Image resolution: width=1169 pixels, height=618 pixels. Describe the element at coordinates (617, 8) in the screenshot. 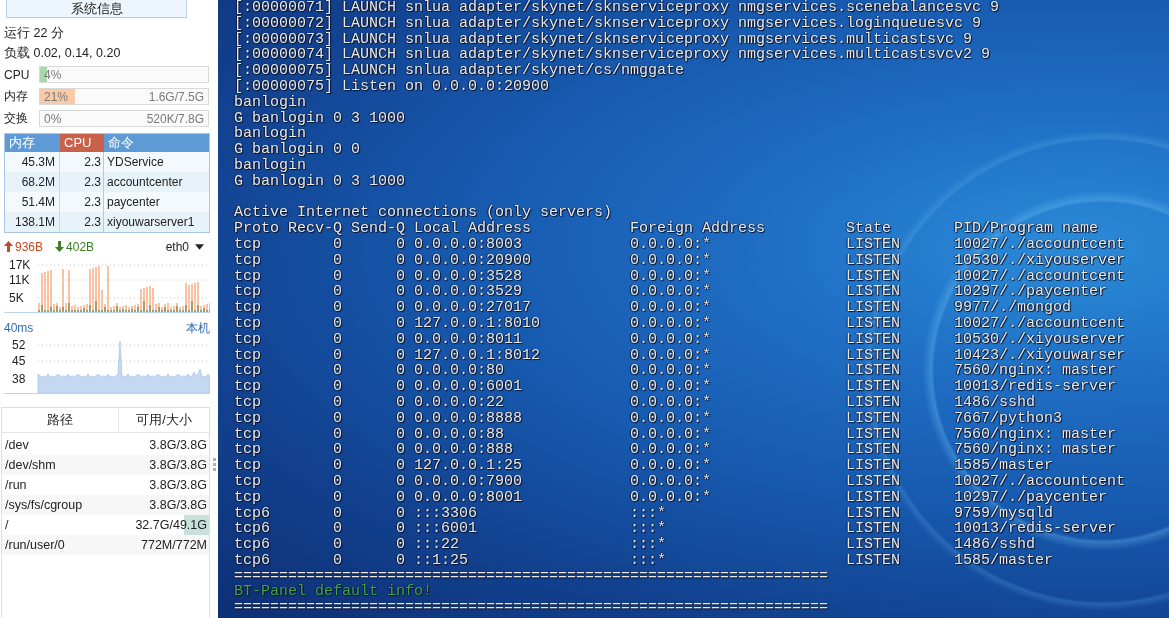

I see `terminal-line: [:00000071] LAUNCH snlua adapter/skynet/sknserviceproxy nmgservices.scenebalancesvc 9` at that location.